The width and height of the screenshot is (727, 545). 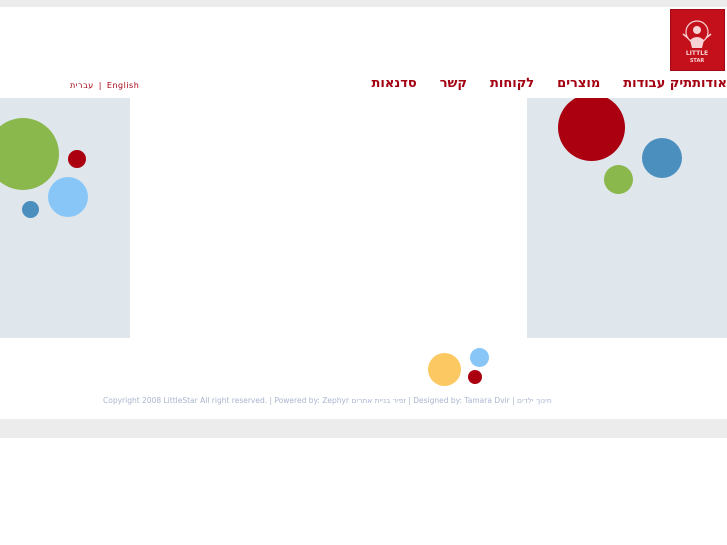 I want to click on little-star-logo: LITTLE STAR, so click(x=697, y=40).